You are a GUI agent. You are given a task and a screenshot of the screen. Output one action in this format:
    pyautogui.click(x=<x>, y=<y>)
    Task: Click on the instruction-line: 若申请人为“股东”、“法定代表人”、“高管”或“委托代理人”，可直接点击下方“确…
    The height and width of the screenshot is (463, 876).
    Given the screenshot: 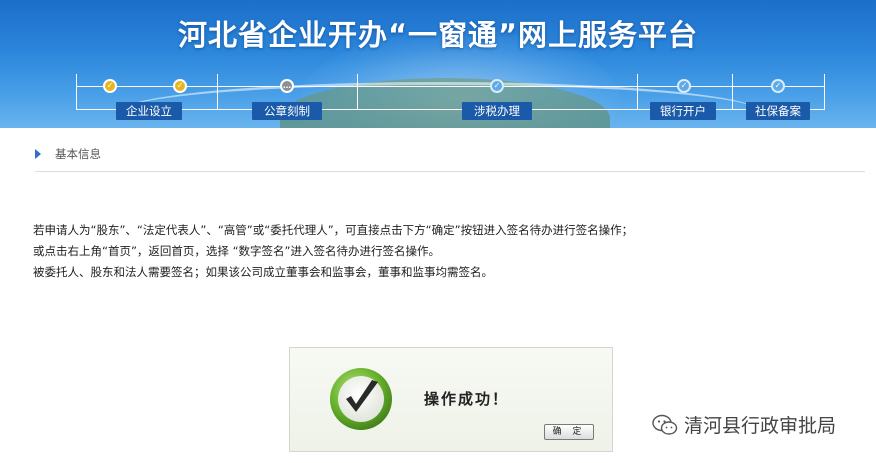 What is the action you would take?
    pyautogui.click(x=333, y=230)
    